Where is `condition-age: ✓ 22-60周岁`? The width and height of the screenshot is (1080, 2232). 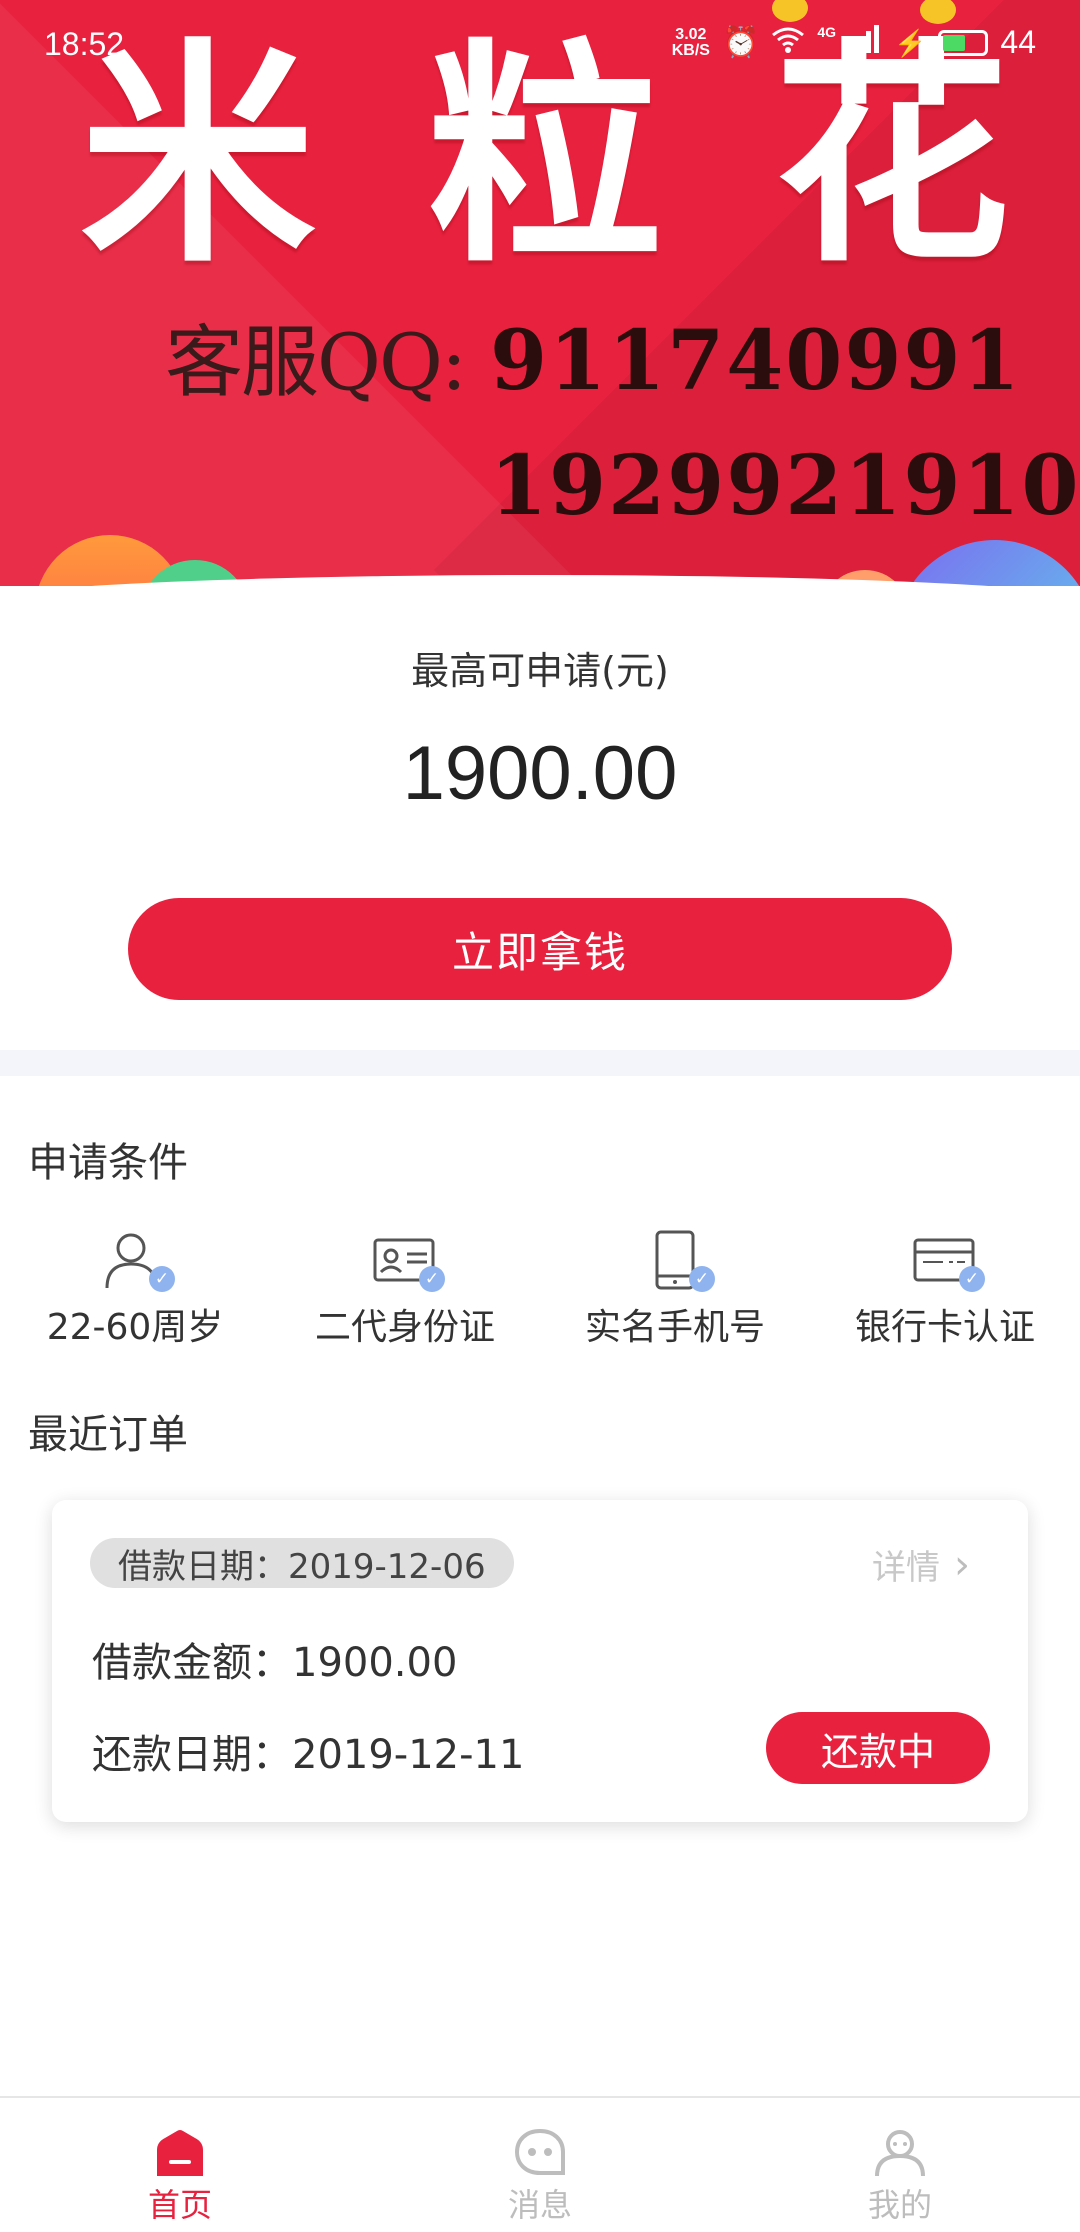 condition-age: ✓ 22-60周岁 is located at coordinates (135, 1290).